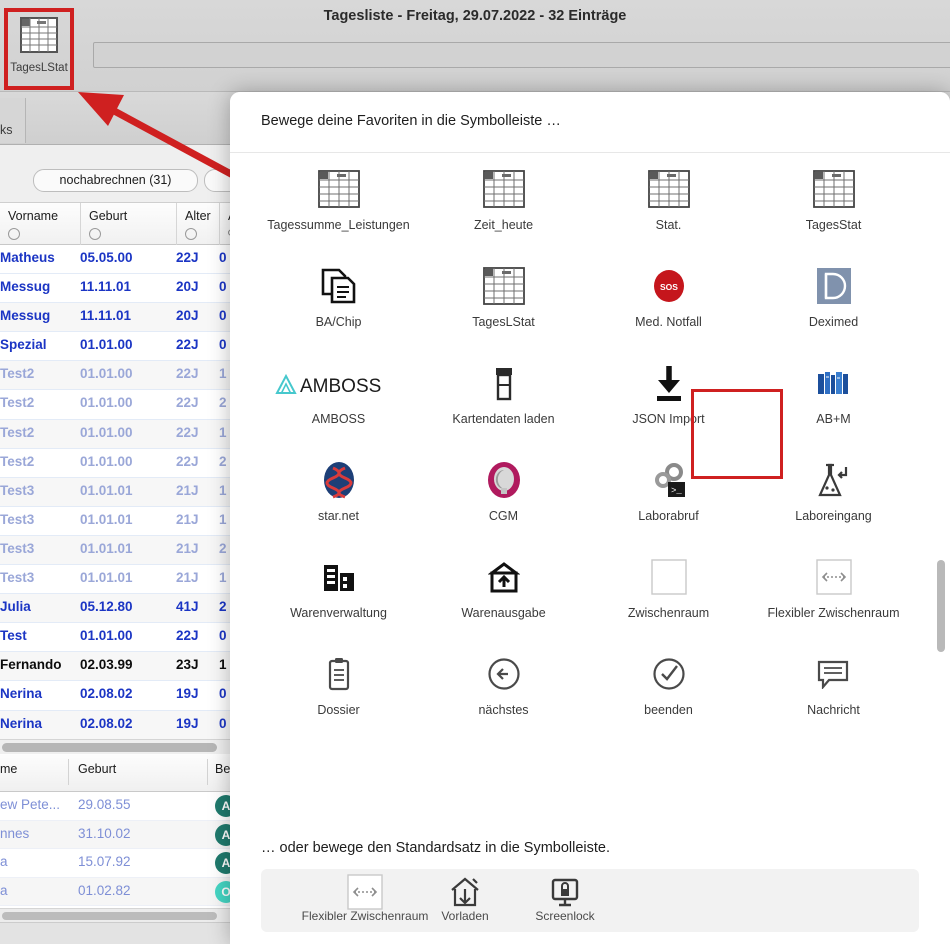 This screenshot has width=950, height=944. Describe the element at coordinates (338, 419) in the screenshot. I see `toolbar-item-label: AMBOSS` at that location.